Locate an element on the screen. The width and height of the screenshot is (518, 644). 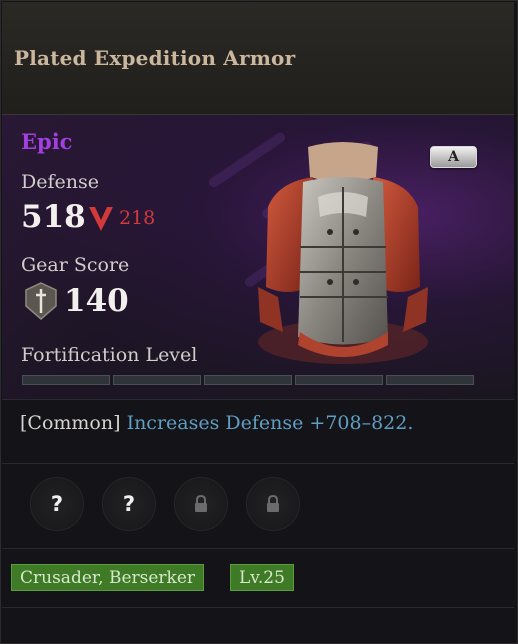
trait-line: [Common] Increases Defense +708–822. is located at coordinates (216, 423).